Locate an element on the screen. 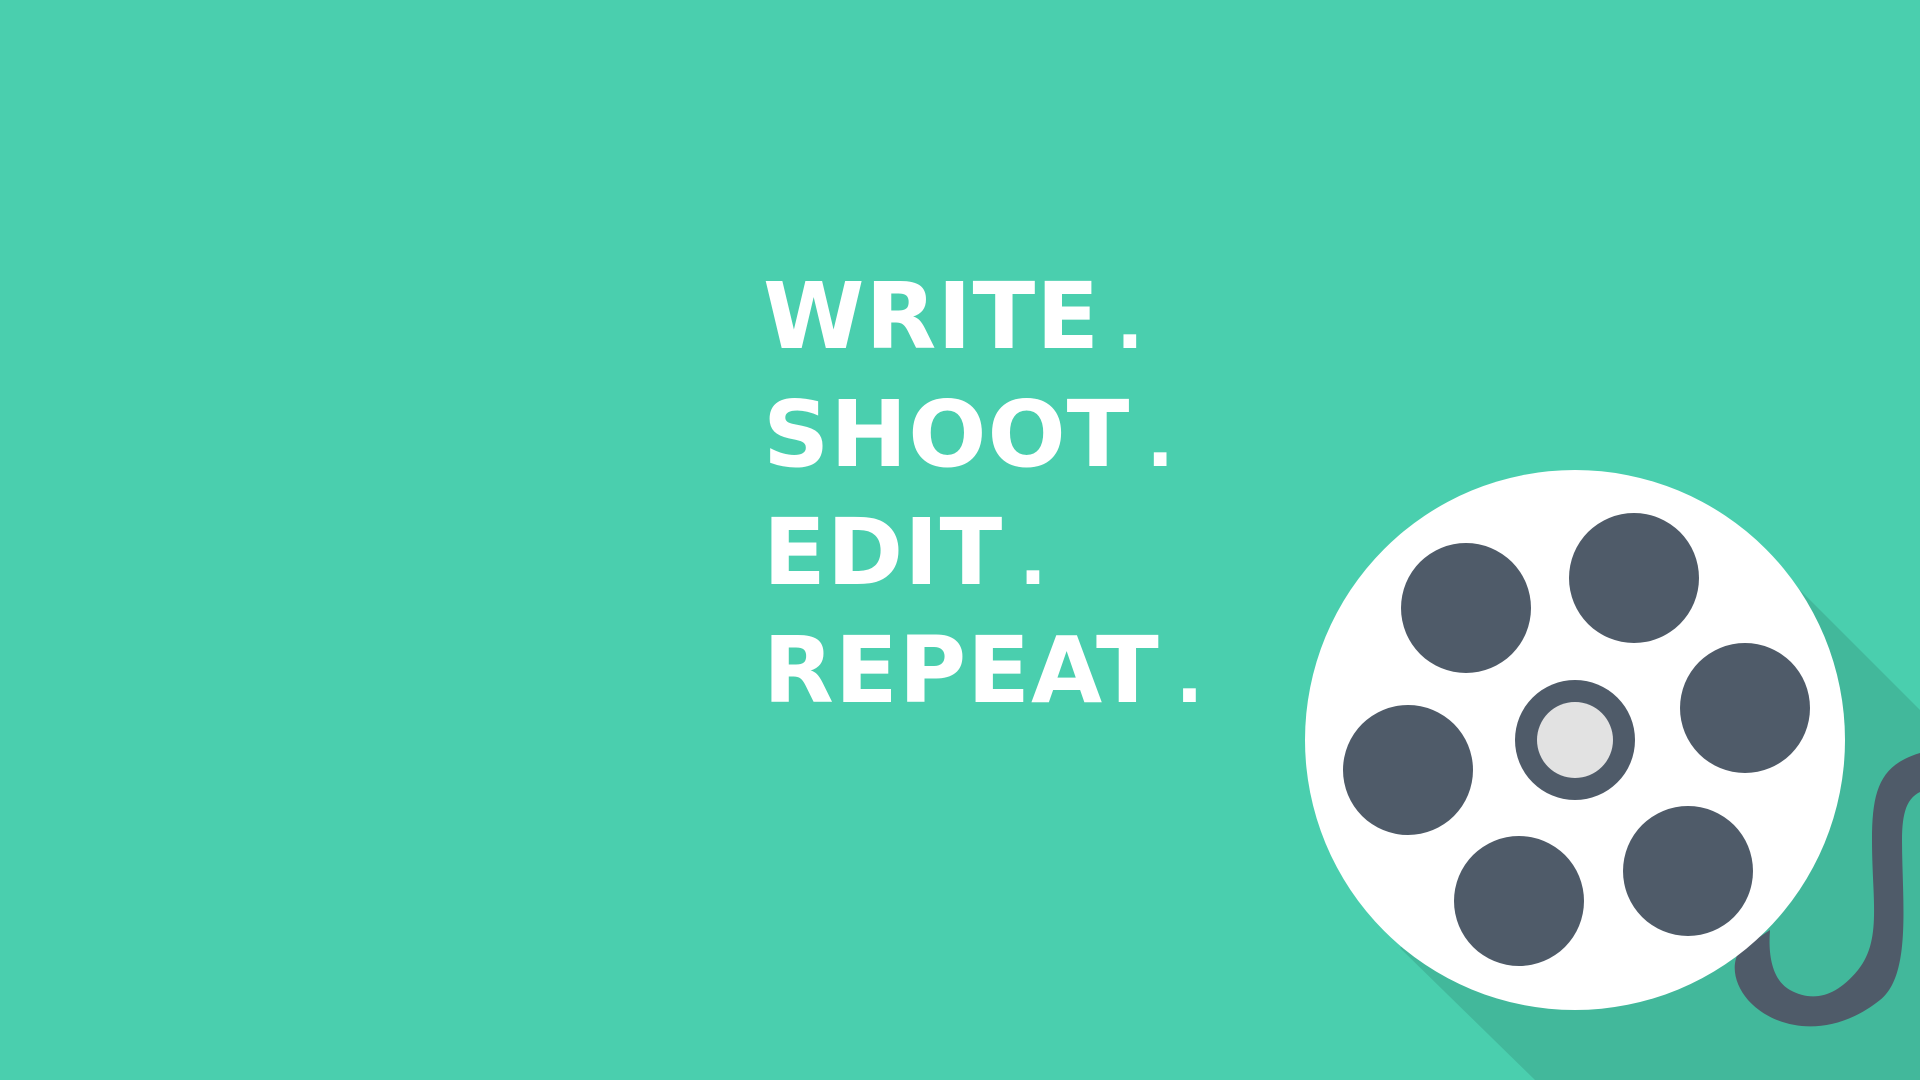 This screenshot has width=1920, height=1080. tagline-line-edit: EDIT. is located at coordinates (983, 553).